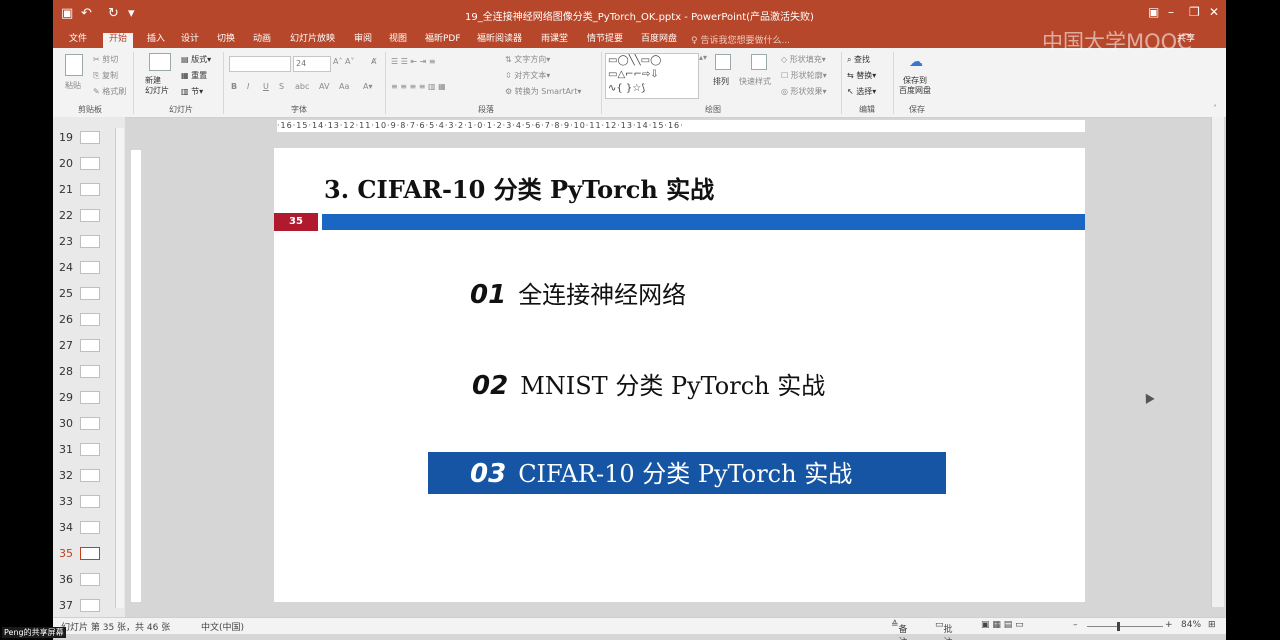  What do you see at coordinates (312, 64) in the screenshot?
I see `font-size-input: 24` at bounding box center [312, 64].